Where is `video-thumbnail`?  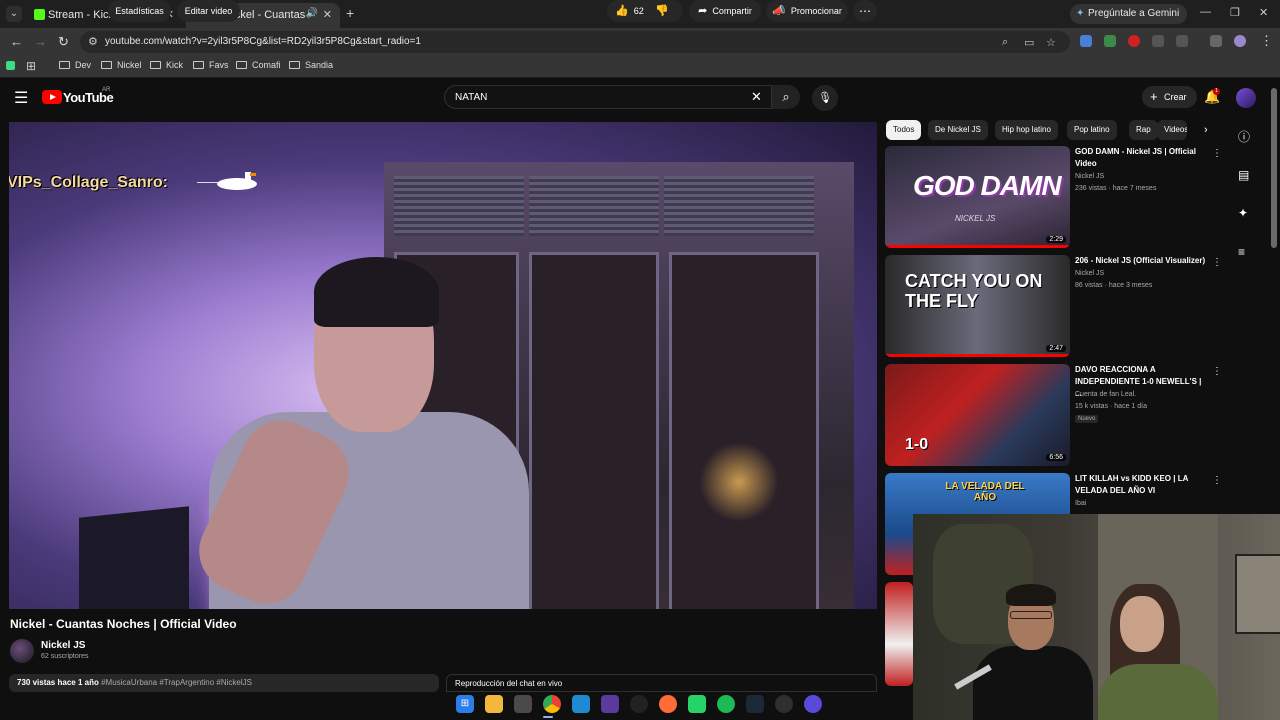
video-thumbnail is located at coordinates (899, 634).